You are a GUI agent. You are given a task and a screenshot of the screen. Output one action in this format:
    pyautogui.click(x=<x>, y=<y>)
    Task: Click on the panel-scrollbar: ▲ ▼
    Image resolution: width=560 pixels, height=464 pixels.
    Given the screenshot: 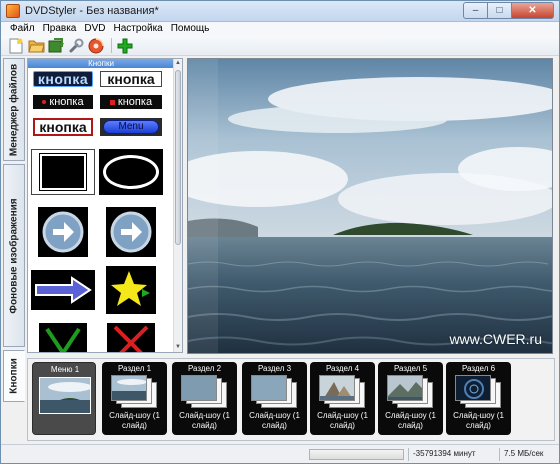 What is the action you would take?
    pyautogui.click(x=177, y=205)
    